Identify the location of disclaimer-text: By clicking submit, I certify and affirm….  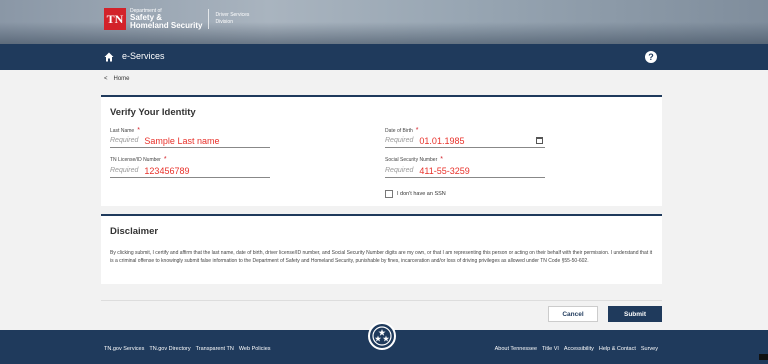
(381, 257).